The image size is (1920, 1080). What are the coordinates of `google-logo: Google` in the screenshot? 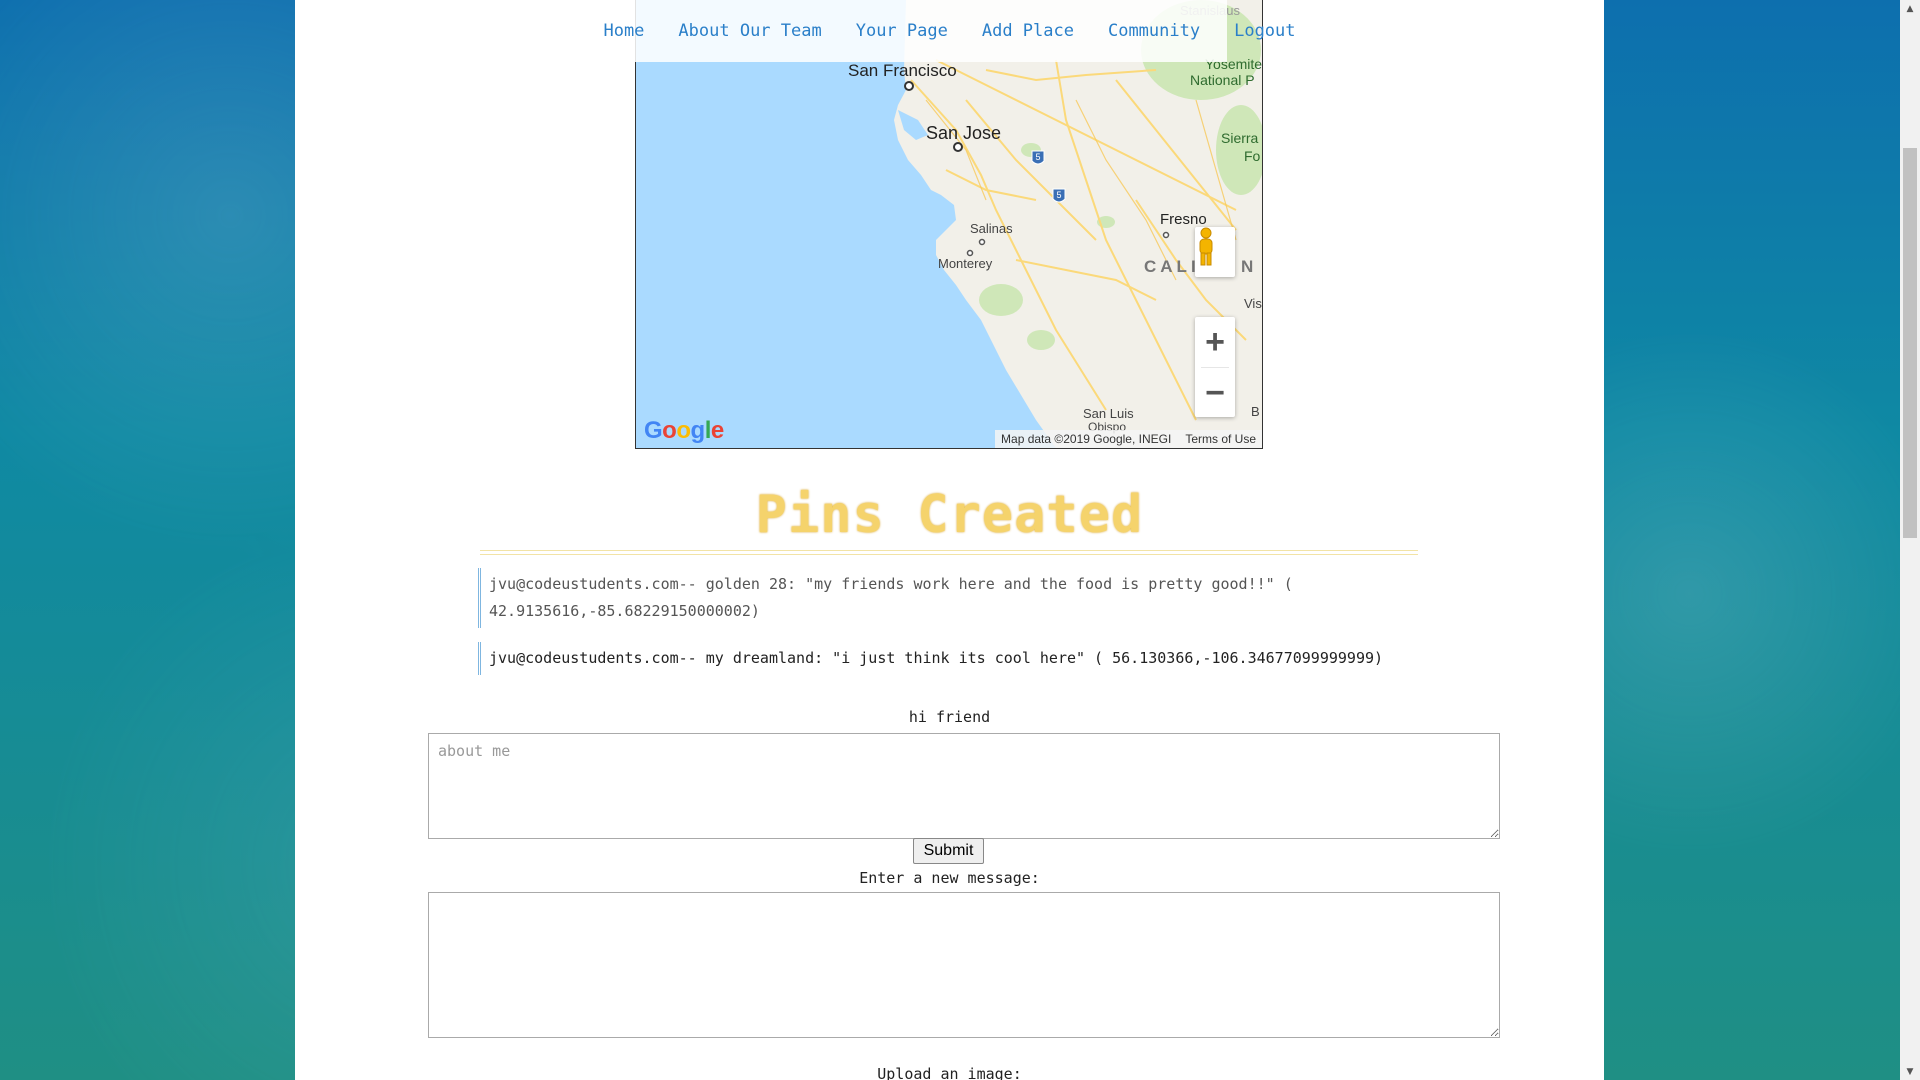 It's located at (684, 430).